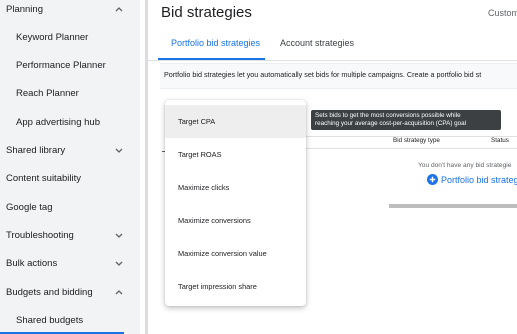  I want to click on sidebar-item-keyword-planner: Keyword Planner, so click(70, 37).